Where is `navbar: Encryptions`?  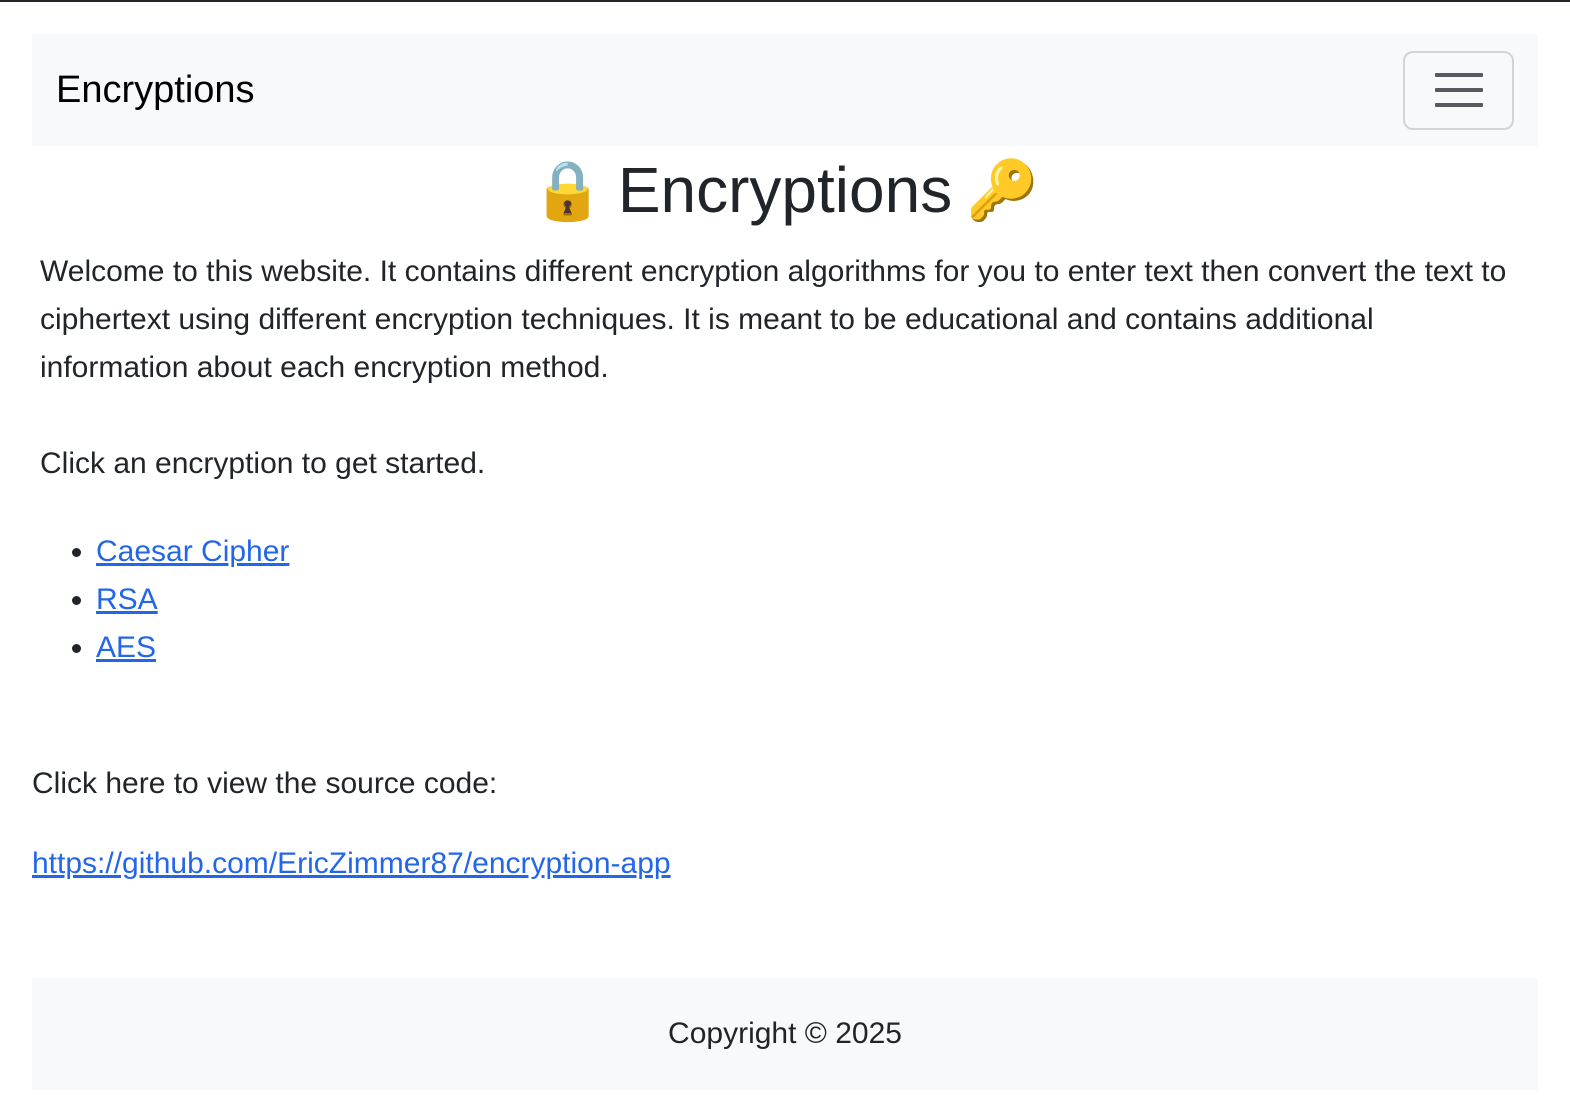 navbar: Encryptions is located at coordinates (785, 90).